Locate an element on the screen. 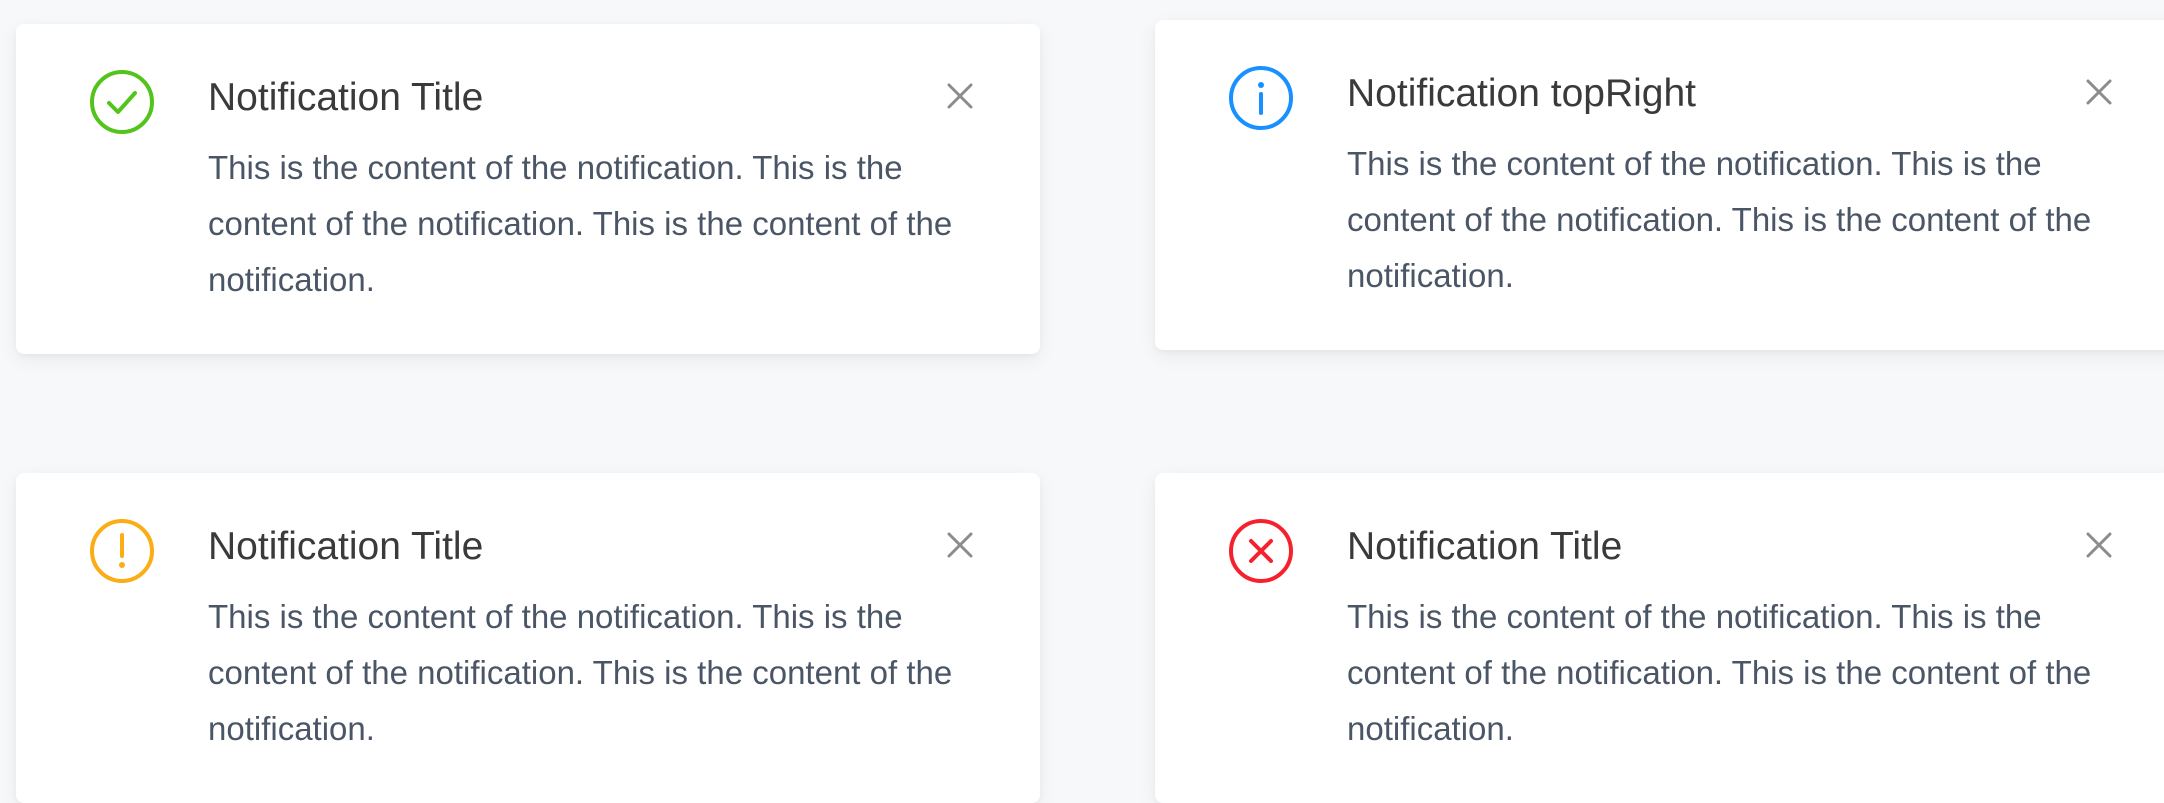  check-circle-icon is located at coordinates (122, 102).